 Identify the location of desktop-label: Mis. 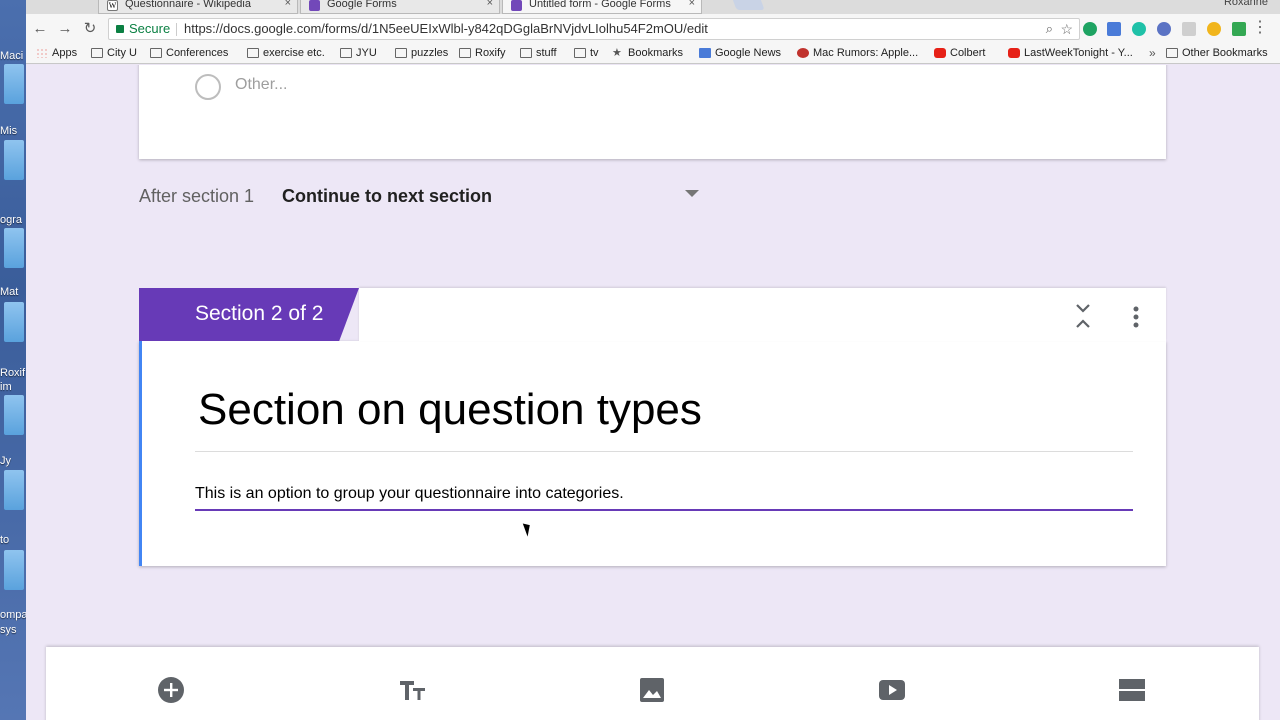
(9, 131).